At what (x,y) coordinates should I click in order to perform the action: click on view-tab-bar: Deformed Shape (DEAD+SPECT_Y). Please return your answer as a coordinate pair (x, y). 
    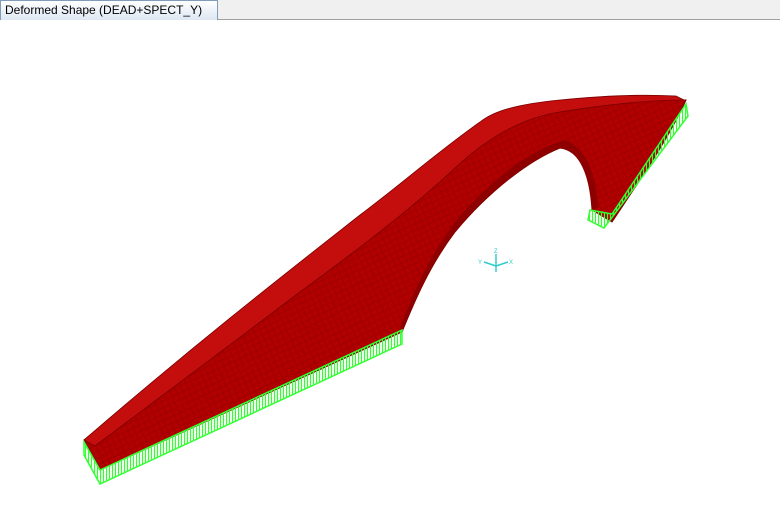
    Looking at the image, I should click on (390, 10).